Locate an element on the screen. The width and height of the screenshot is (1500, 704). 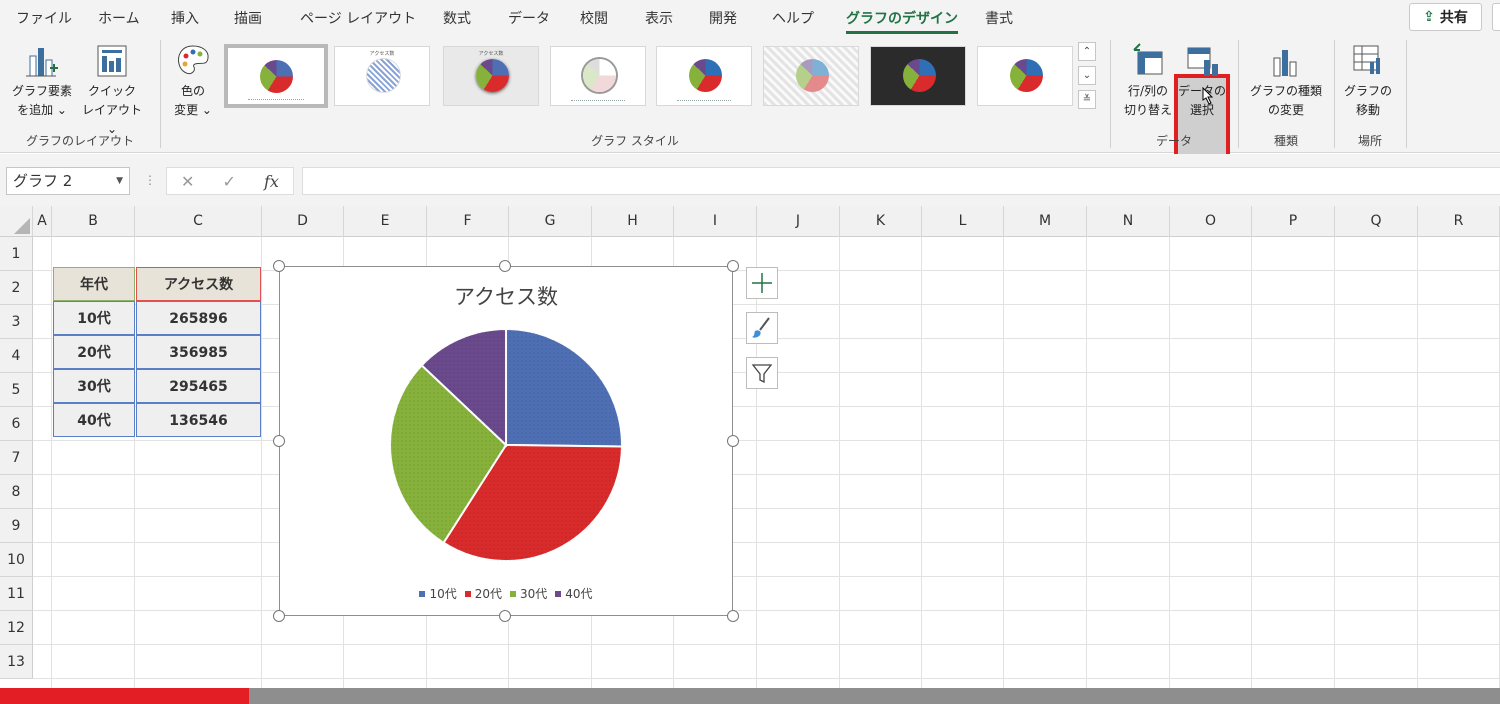
column-header: O is located at coordinates (1211, 221).